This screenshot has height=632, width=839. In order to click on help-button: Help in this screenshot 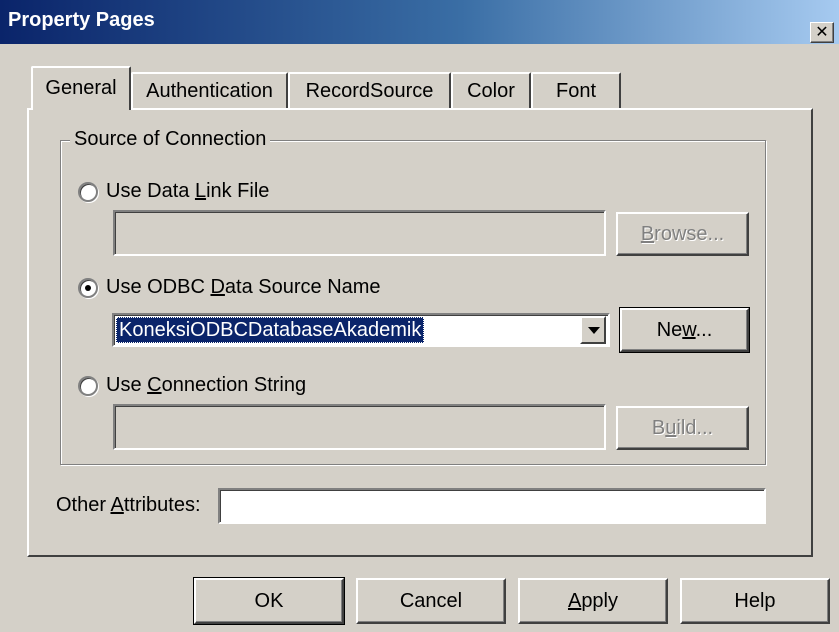, I will do `click(755, 601)`.